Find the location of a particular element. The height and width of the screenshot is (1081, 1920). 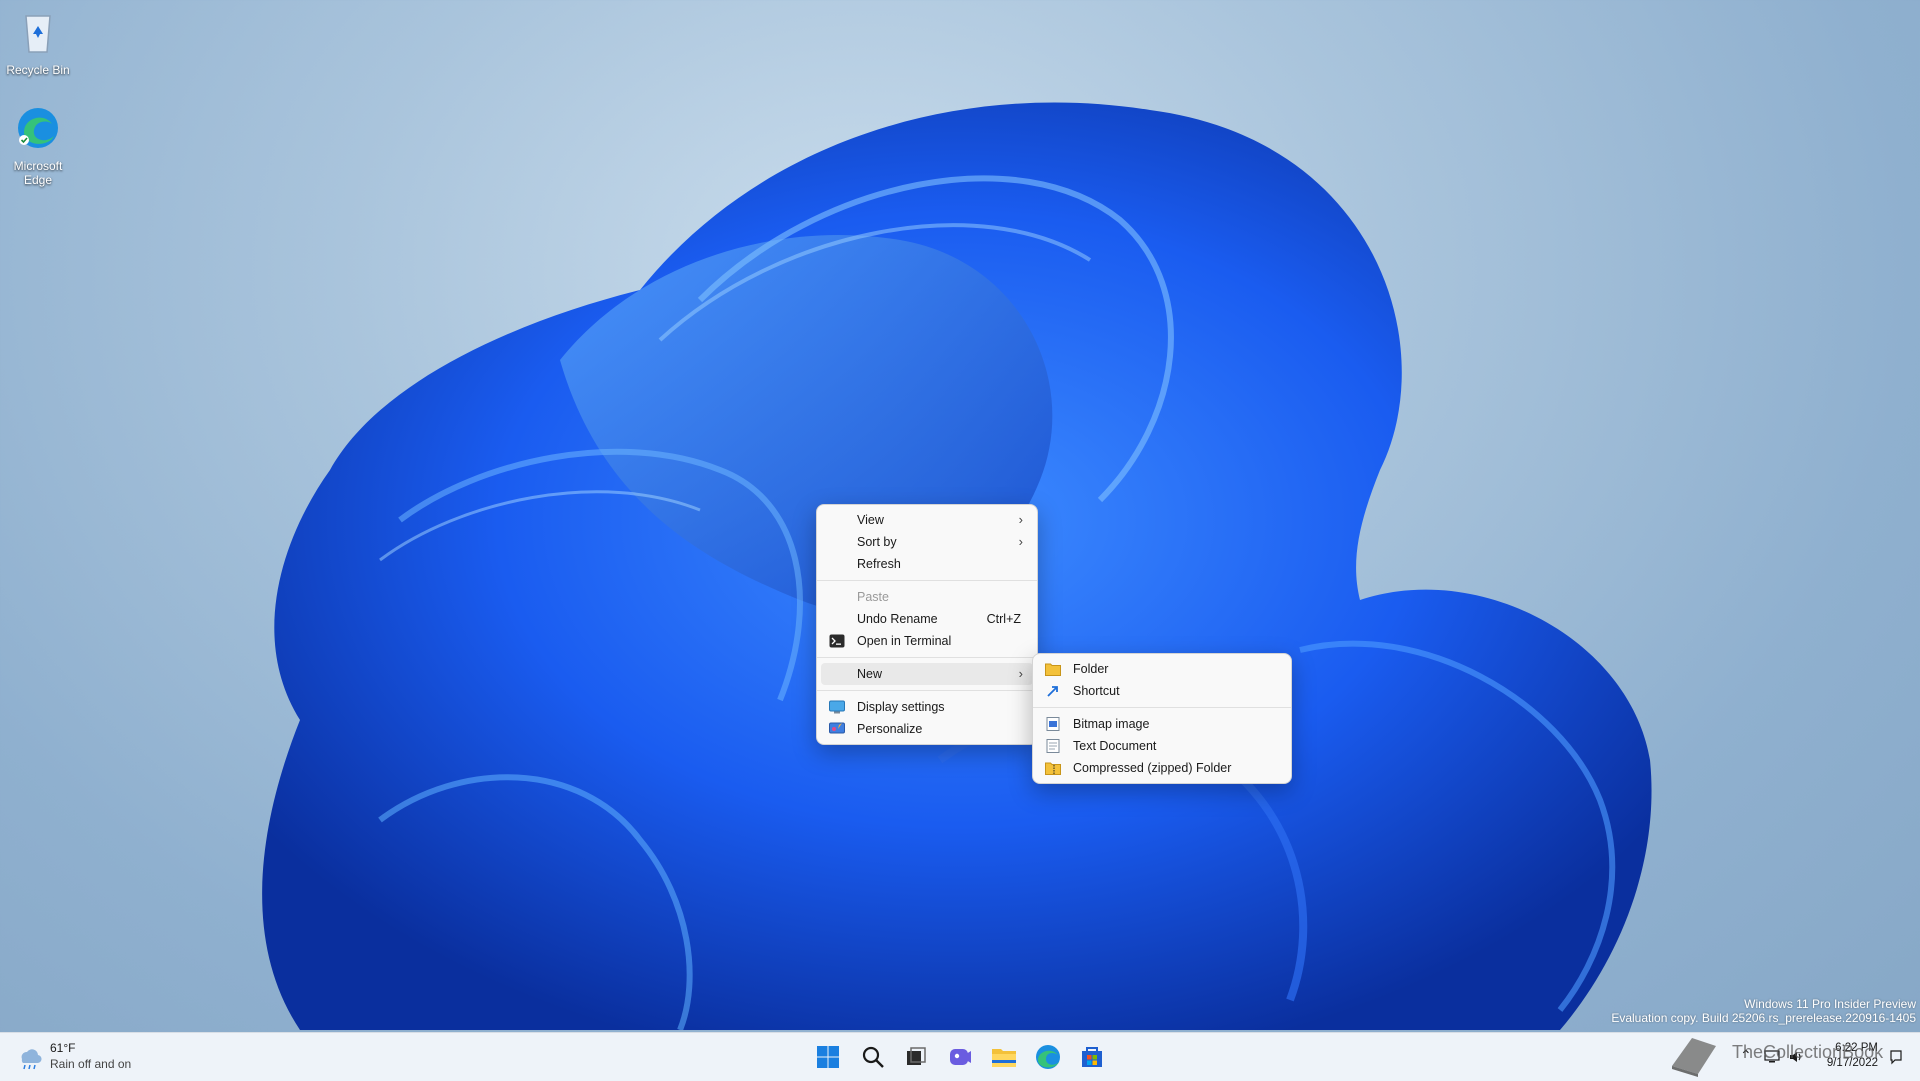

folder-icon is located at coordinates (1053, 669).